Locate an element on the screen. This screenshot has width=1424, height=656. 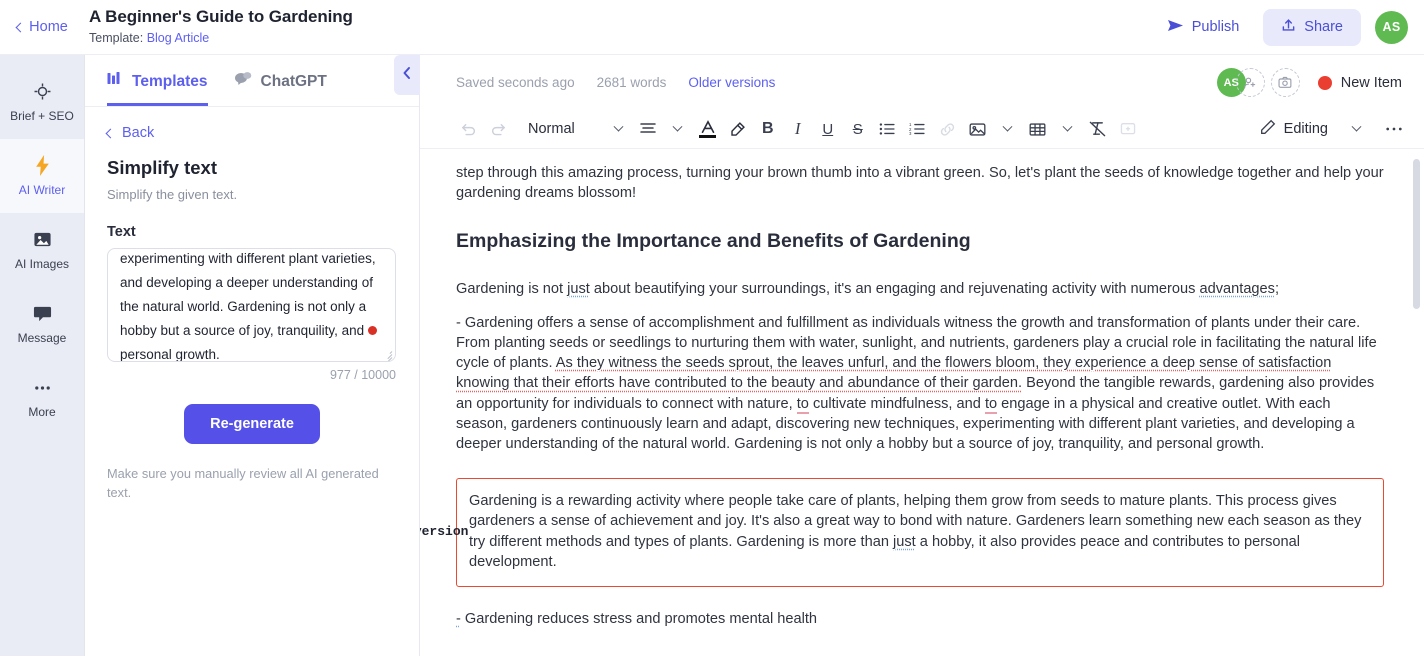
text-fragment: cultivate mindfulness, and is located at coordinates (896, 403).